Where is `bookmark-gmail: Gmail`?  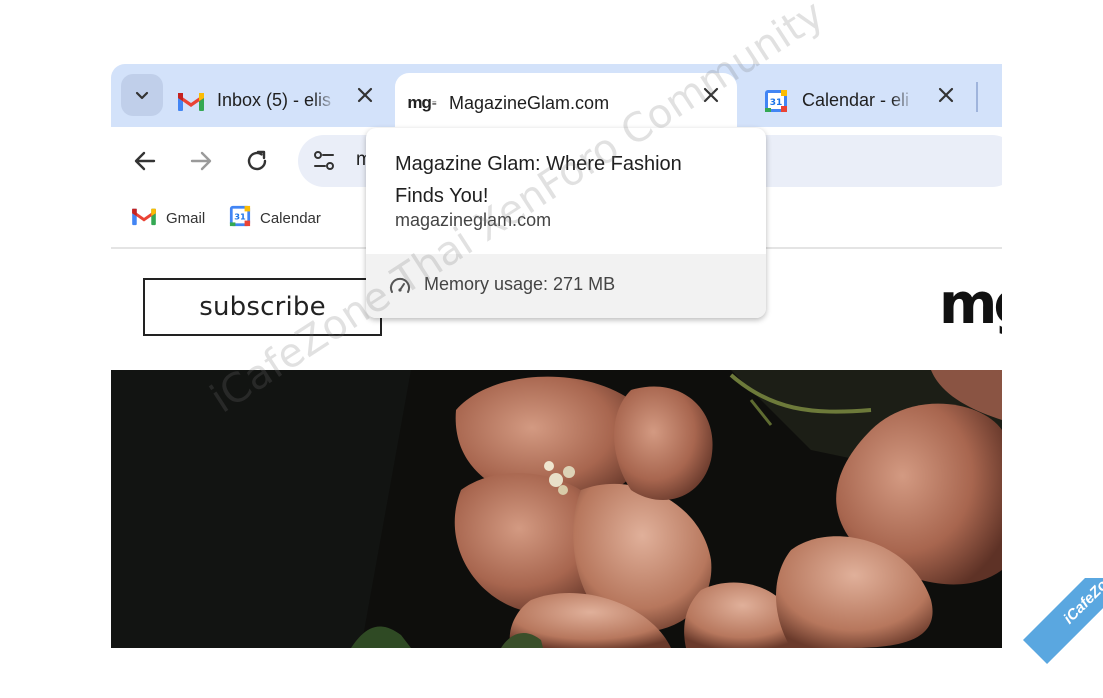
bookmark-gmail: Gmail is located at coordinates (168, 218).